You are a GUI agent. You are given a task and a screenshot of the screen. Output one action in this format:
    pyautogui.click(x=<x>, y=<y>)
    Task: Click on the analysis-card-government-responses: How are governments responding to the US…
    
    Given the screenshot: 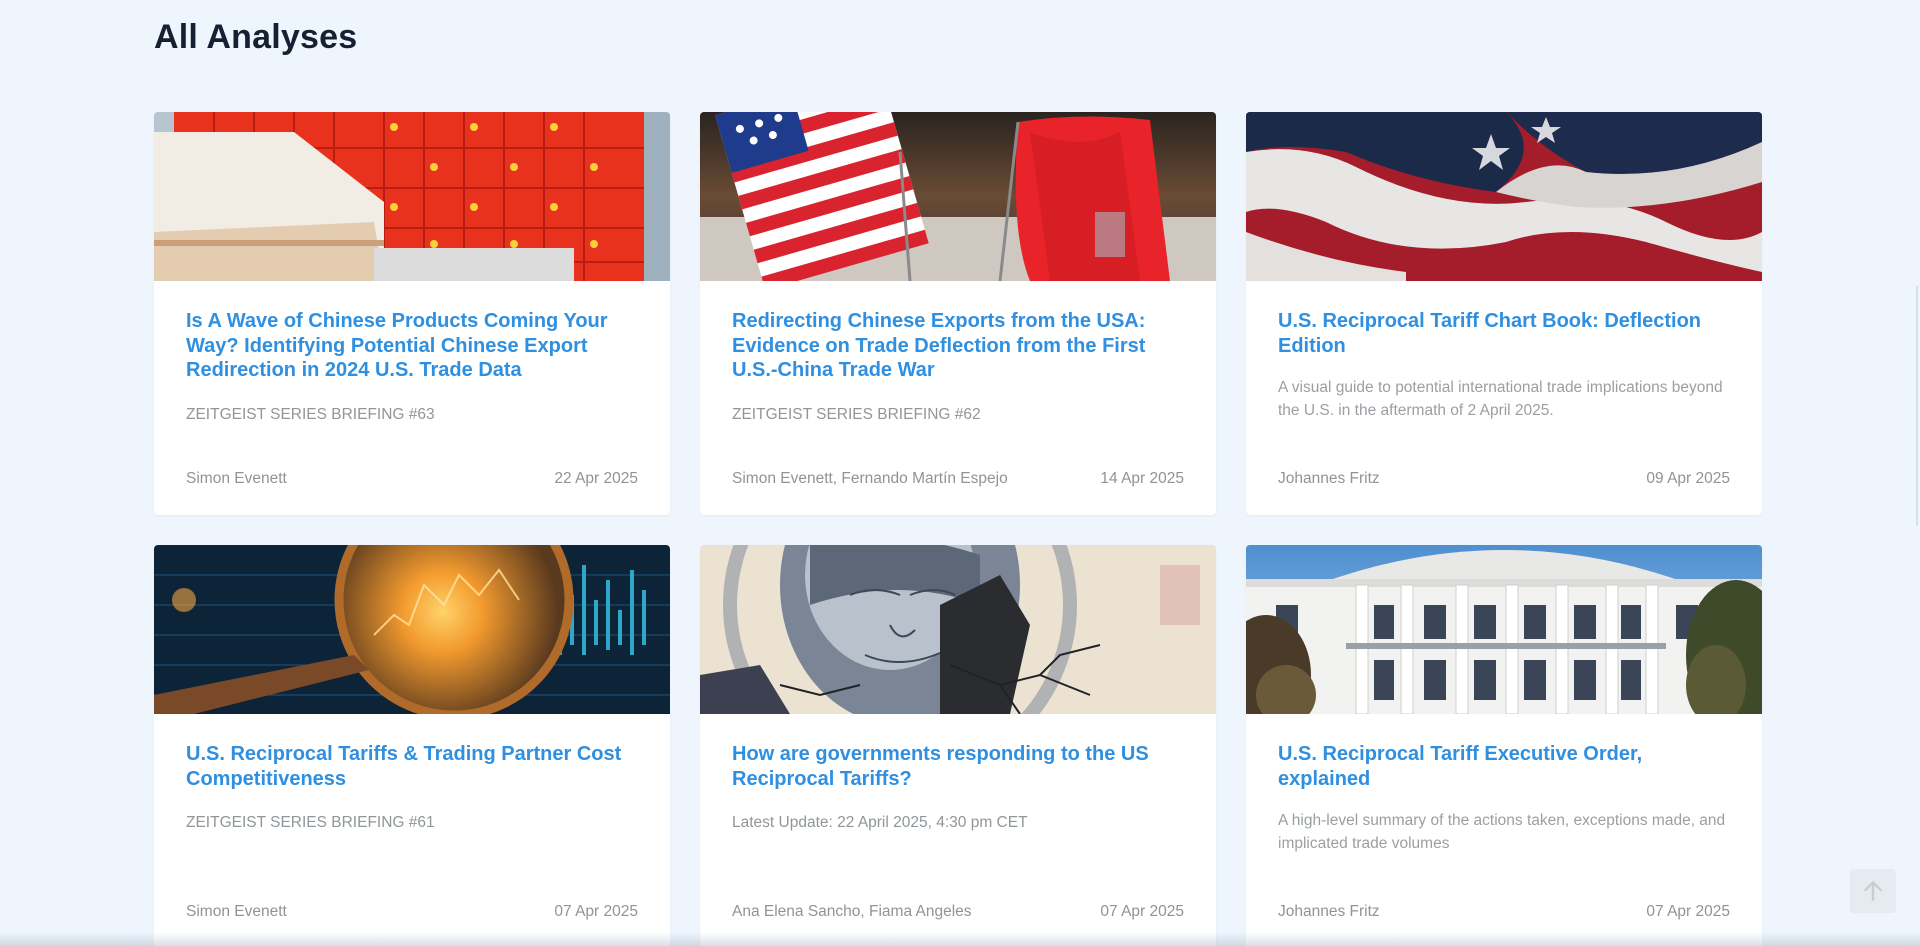 What is the action you would take?
    pyautogui.click(x=958, y=745)
    